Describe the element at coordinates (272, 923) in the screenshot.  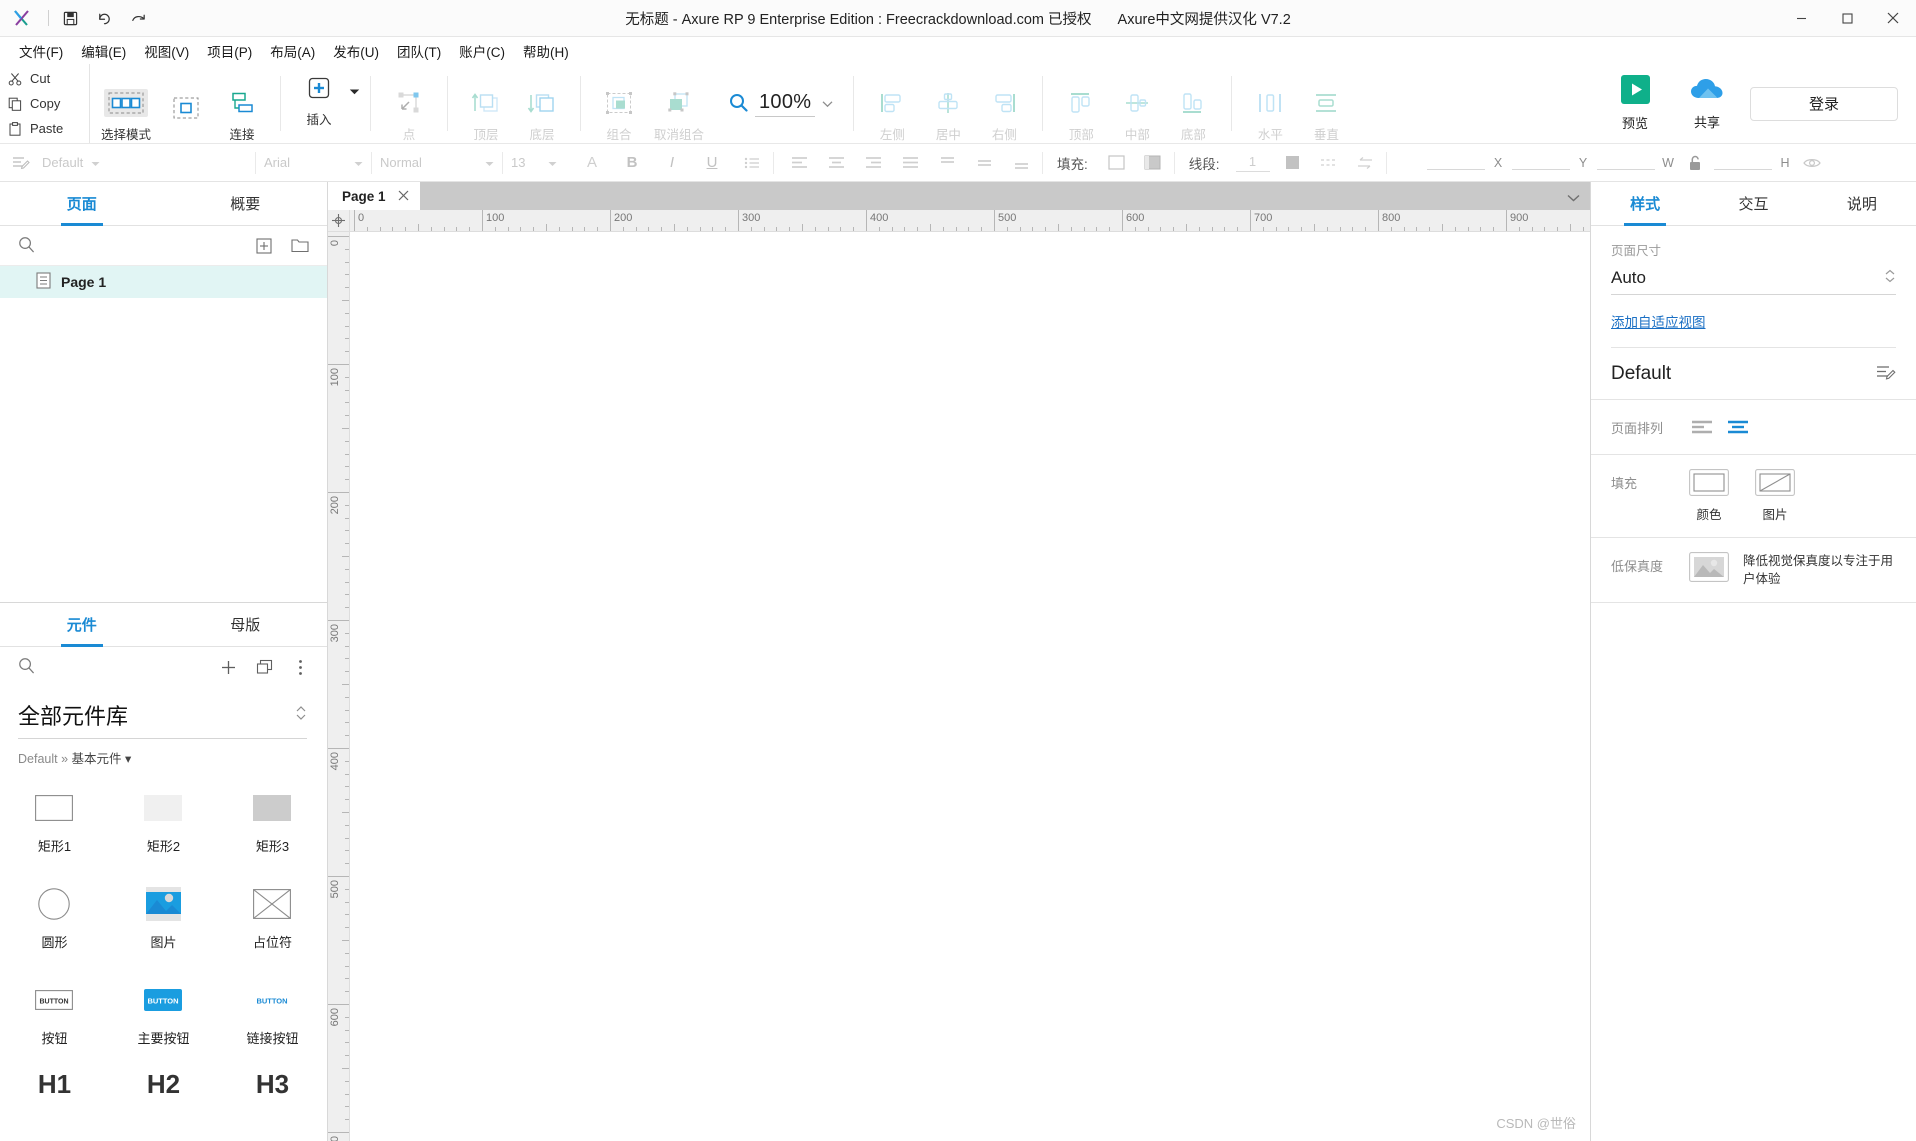
I see `widget-item: 占位符` at that location.